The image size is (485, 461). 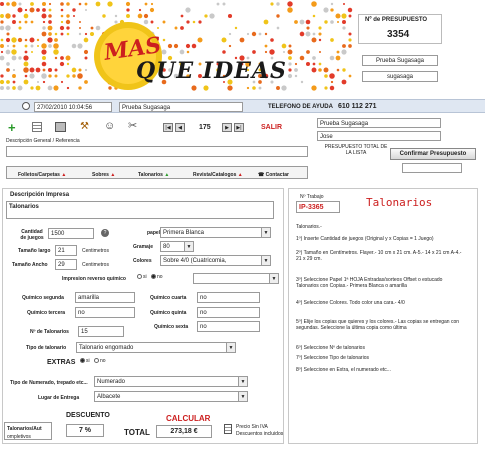 What do you see at coordinates (154, 277) in the screenshot?
I see `radio-no` at bounding box center [154, 277].